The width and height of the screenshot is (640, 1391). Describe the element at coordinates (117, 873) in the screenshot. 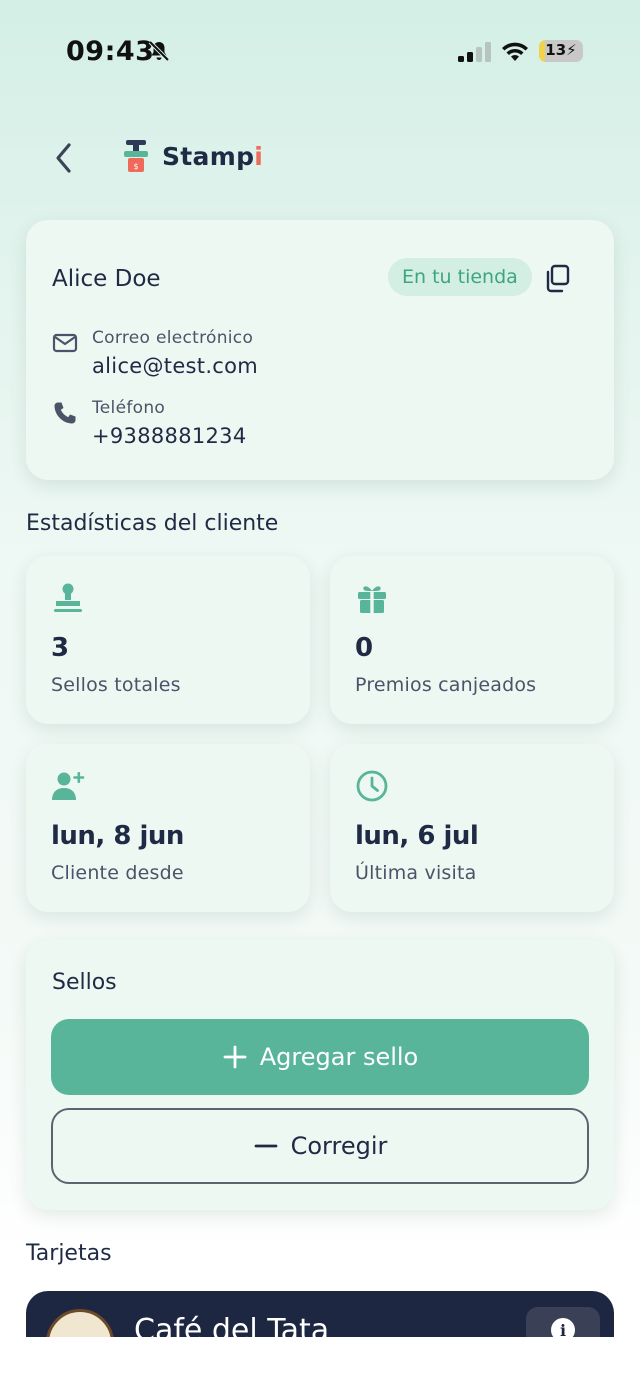

I see `stat-label: Cliente desde` at that location.